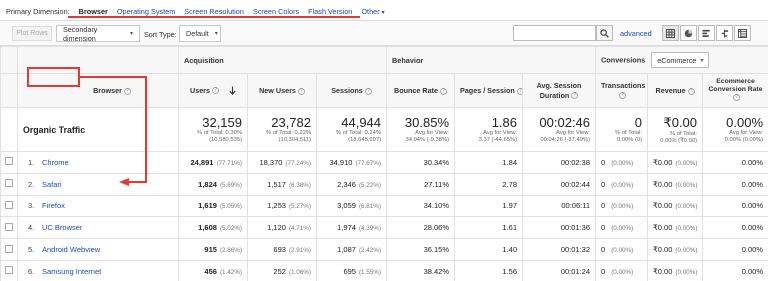  I want to click on users-percent: (5.02%), so click(230, 229).